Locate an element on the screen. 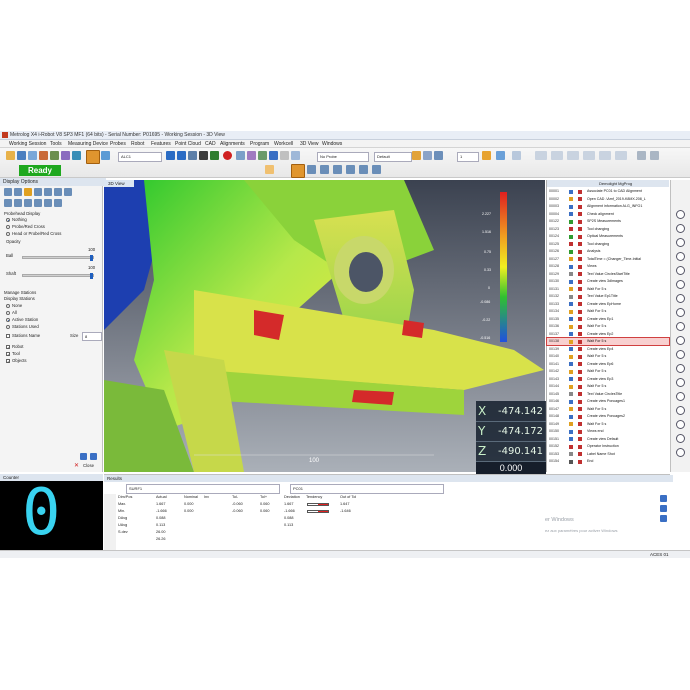 This screenshot has height=690, width=690. layer-icon is located at coordinates (427, 155).